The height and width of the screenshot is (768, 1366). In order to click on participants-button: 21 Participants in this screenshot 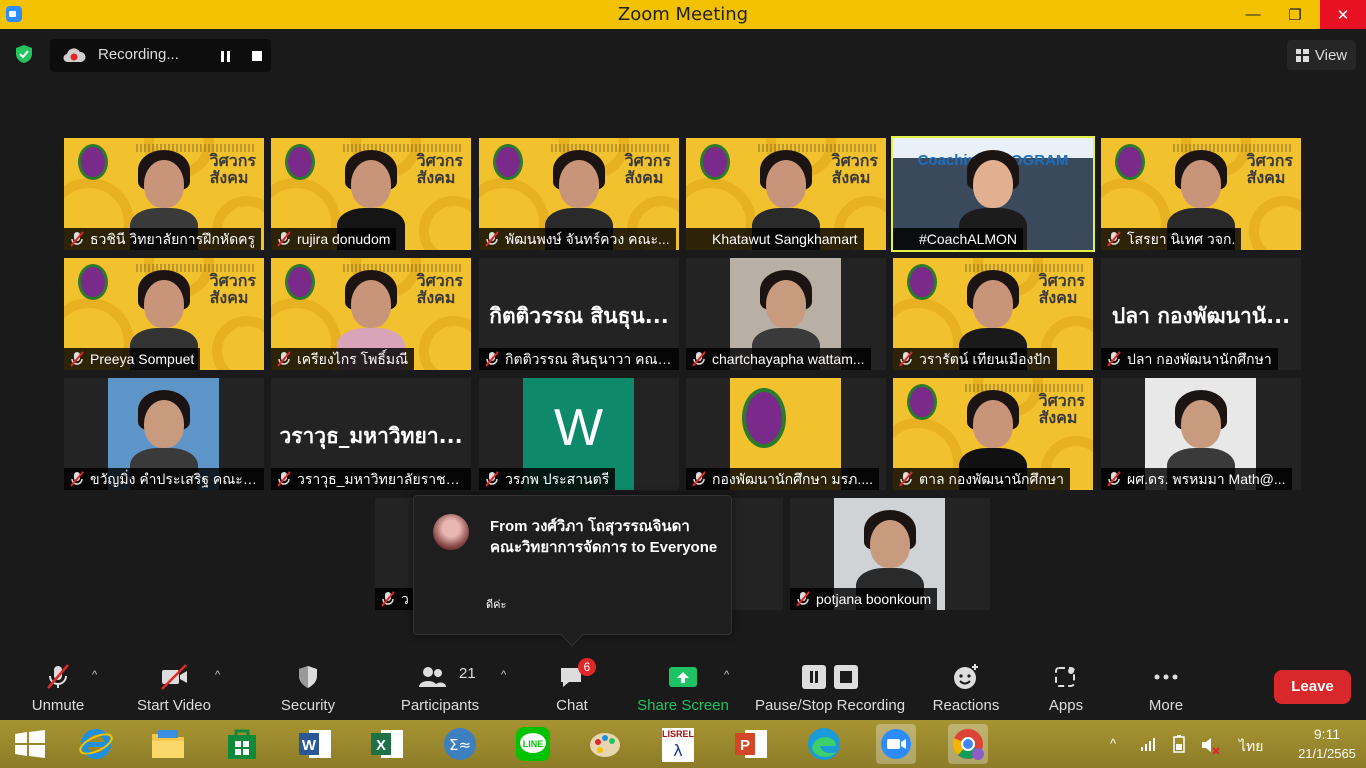, I will do `click(440, 689)`.